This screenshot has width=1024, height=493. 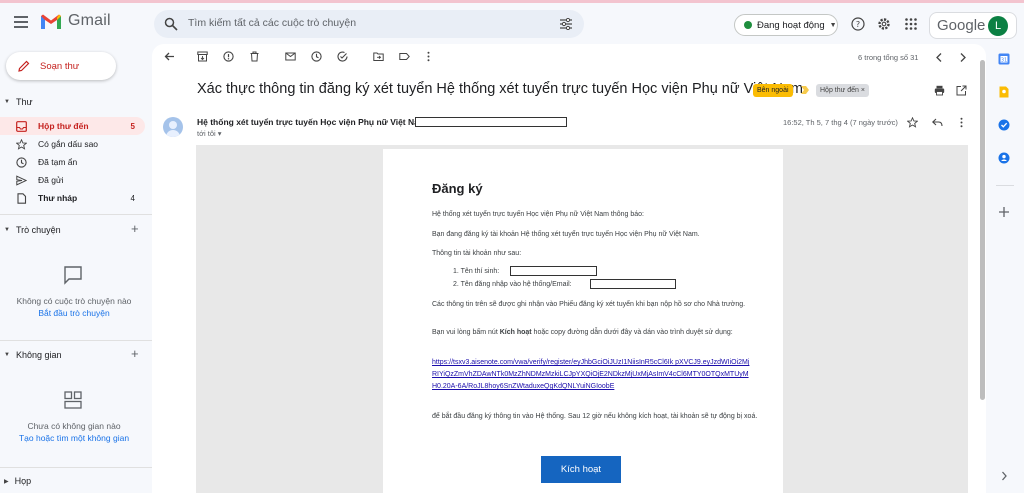 I want to click on recipient-text: tới tôi, so click(x=206, y=133).